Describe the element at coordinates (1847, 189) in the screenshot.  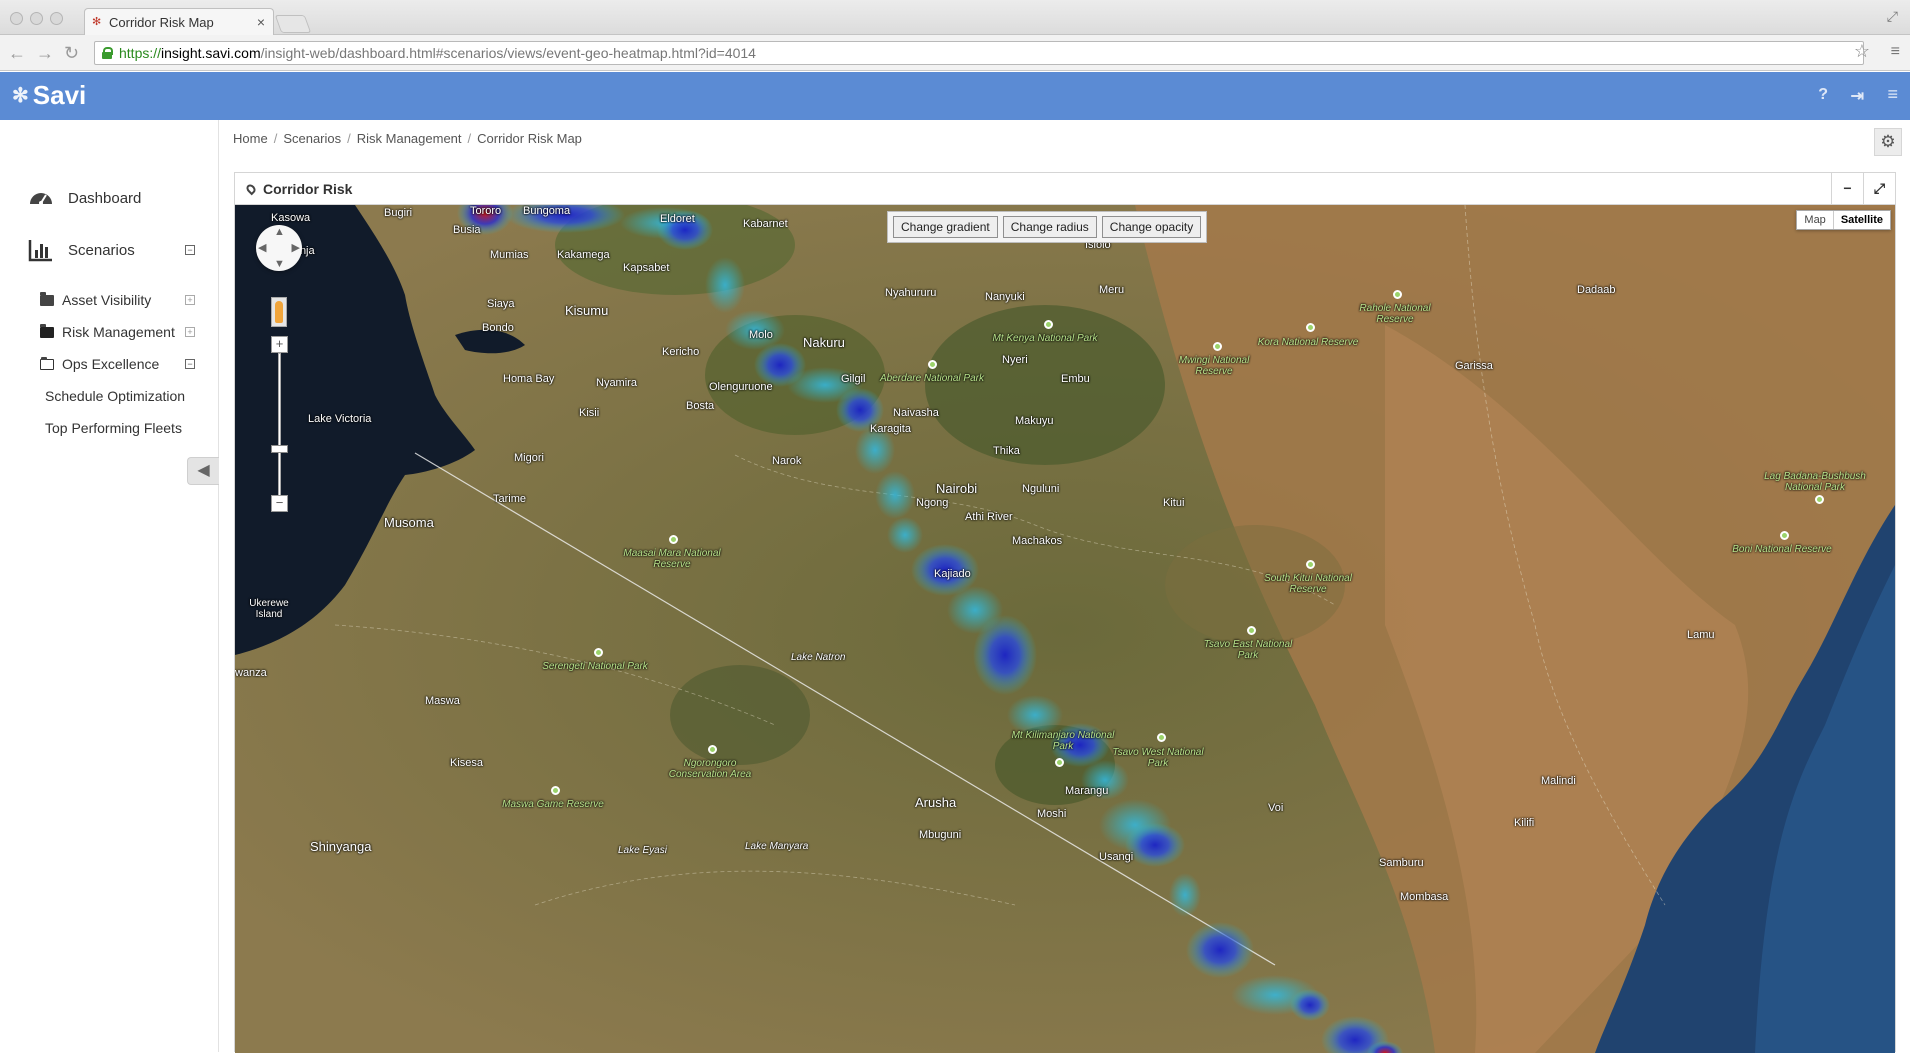
I see `panel-minimize-button: −` at that location.